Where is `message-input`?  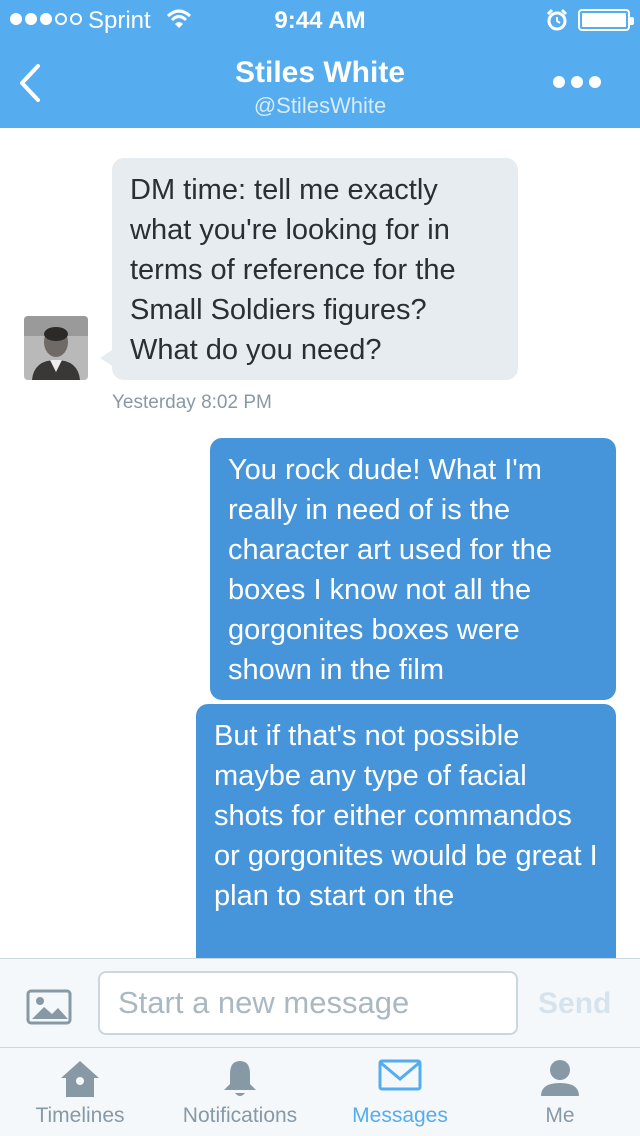
message-input is located at coordinates (308, 1003).